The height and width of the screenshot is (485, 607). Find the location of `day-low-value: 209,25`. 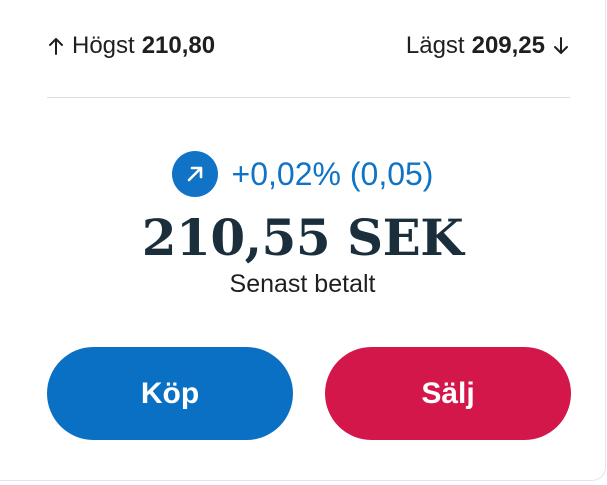

day-low-value: 209,25 is located at coordinates (508, 45).